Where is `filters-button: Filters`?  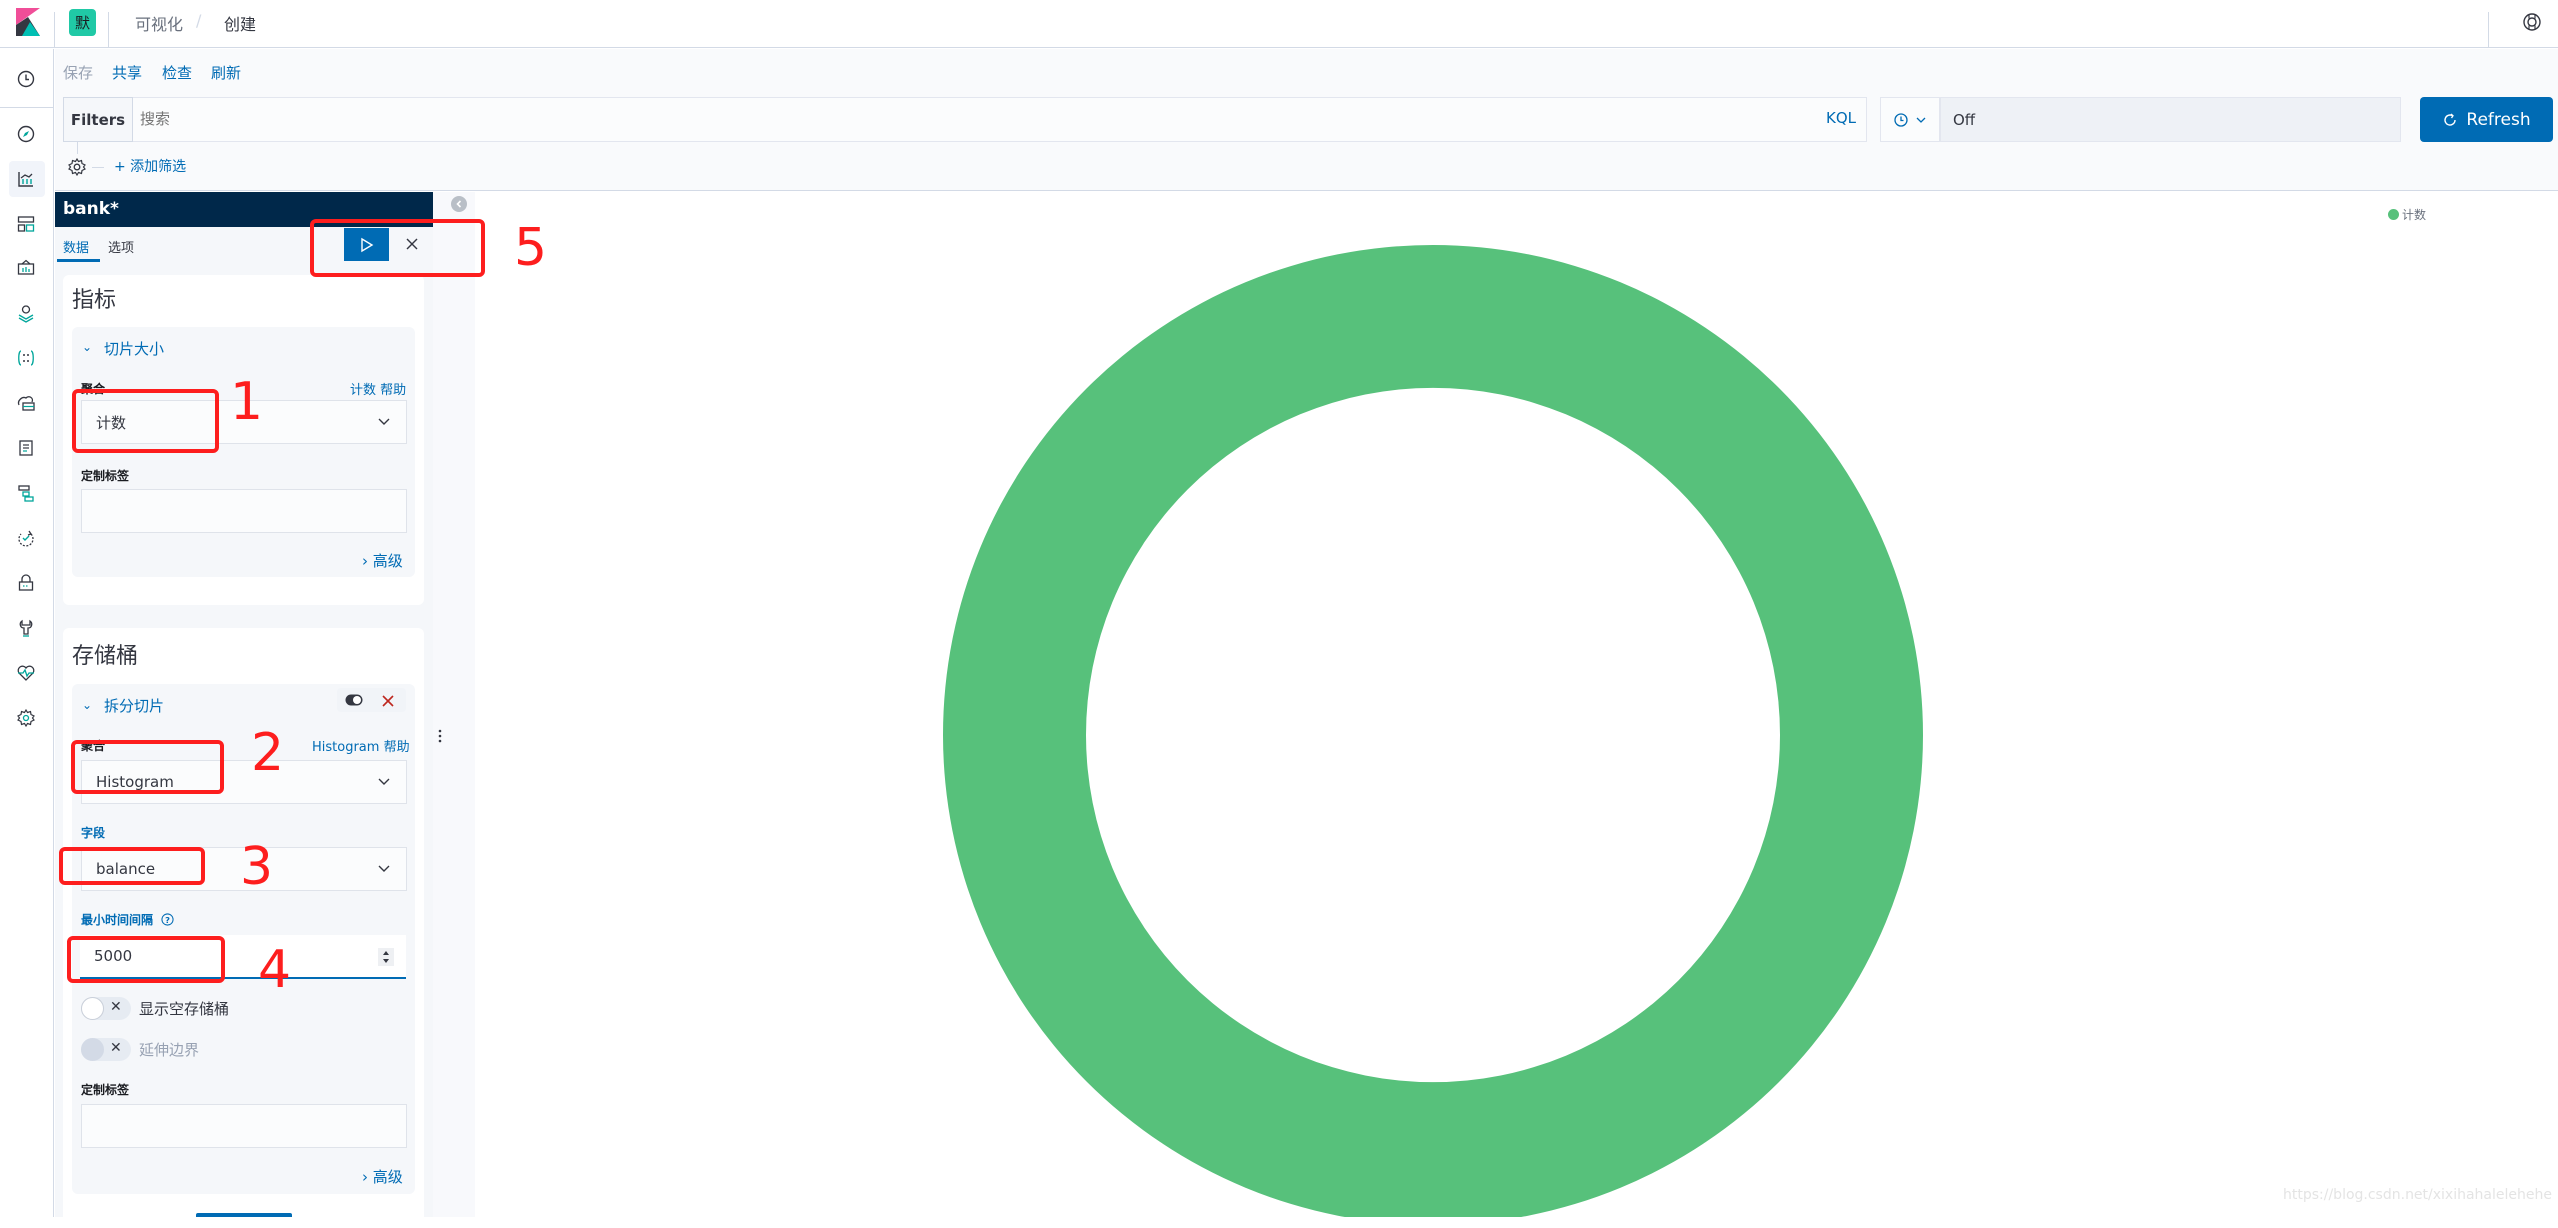 filters-button: Filters is located at coordinates (98, 119).